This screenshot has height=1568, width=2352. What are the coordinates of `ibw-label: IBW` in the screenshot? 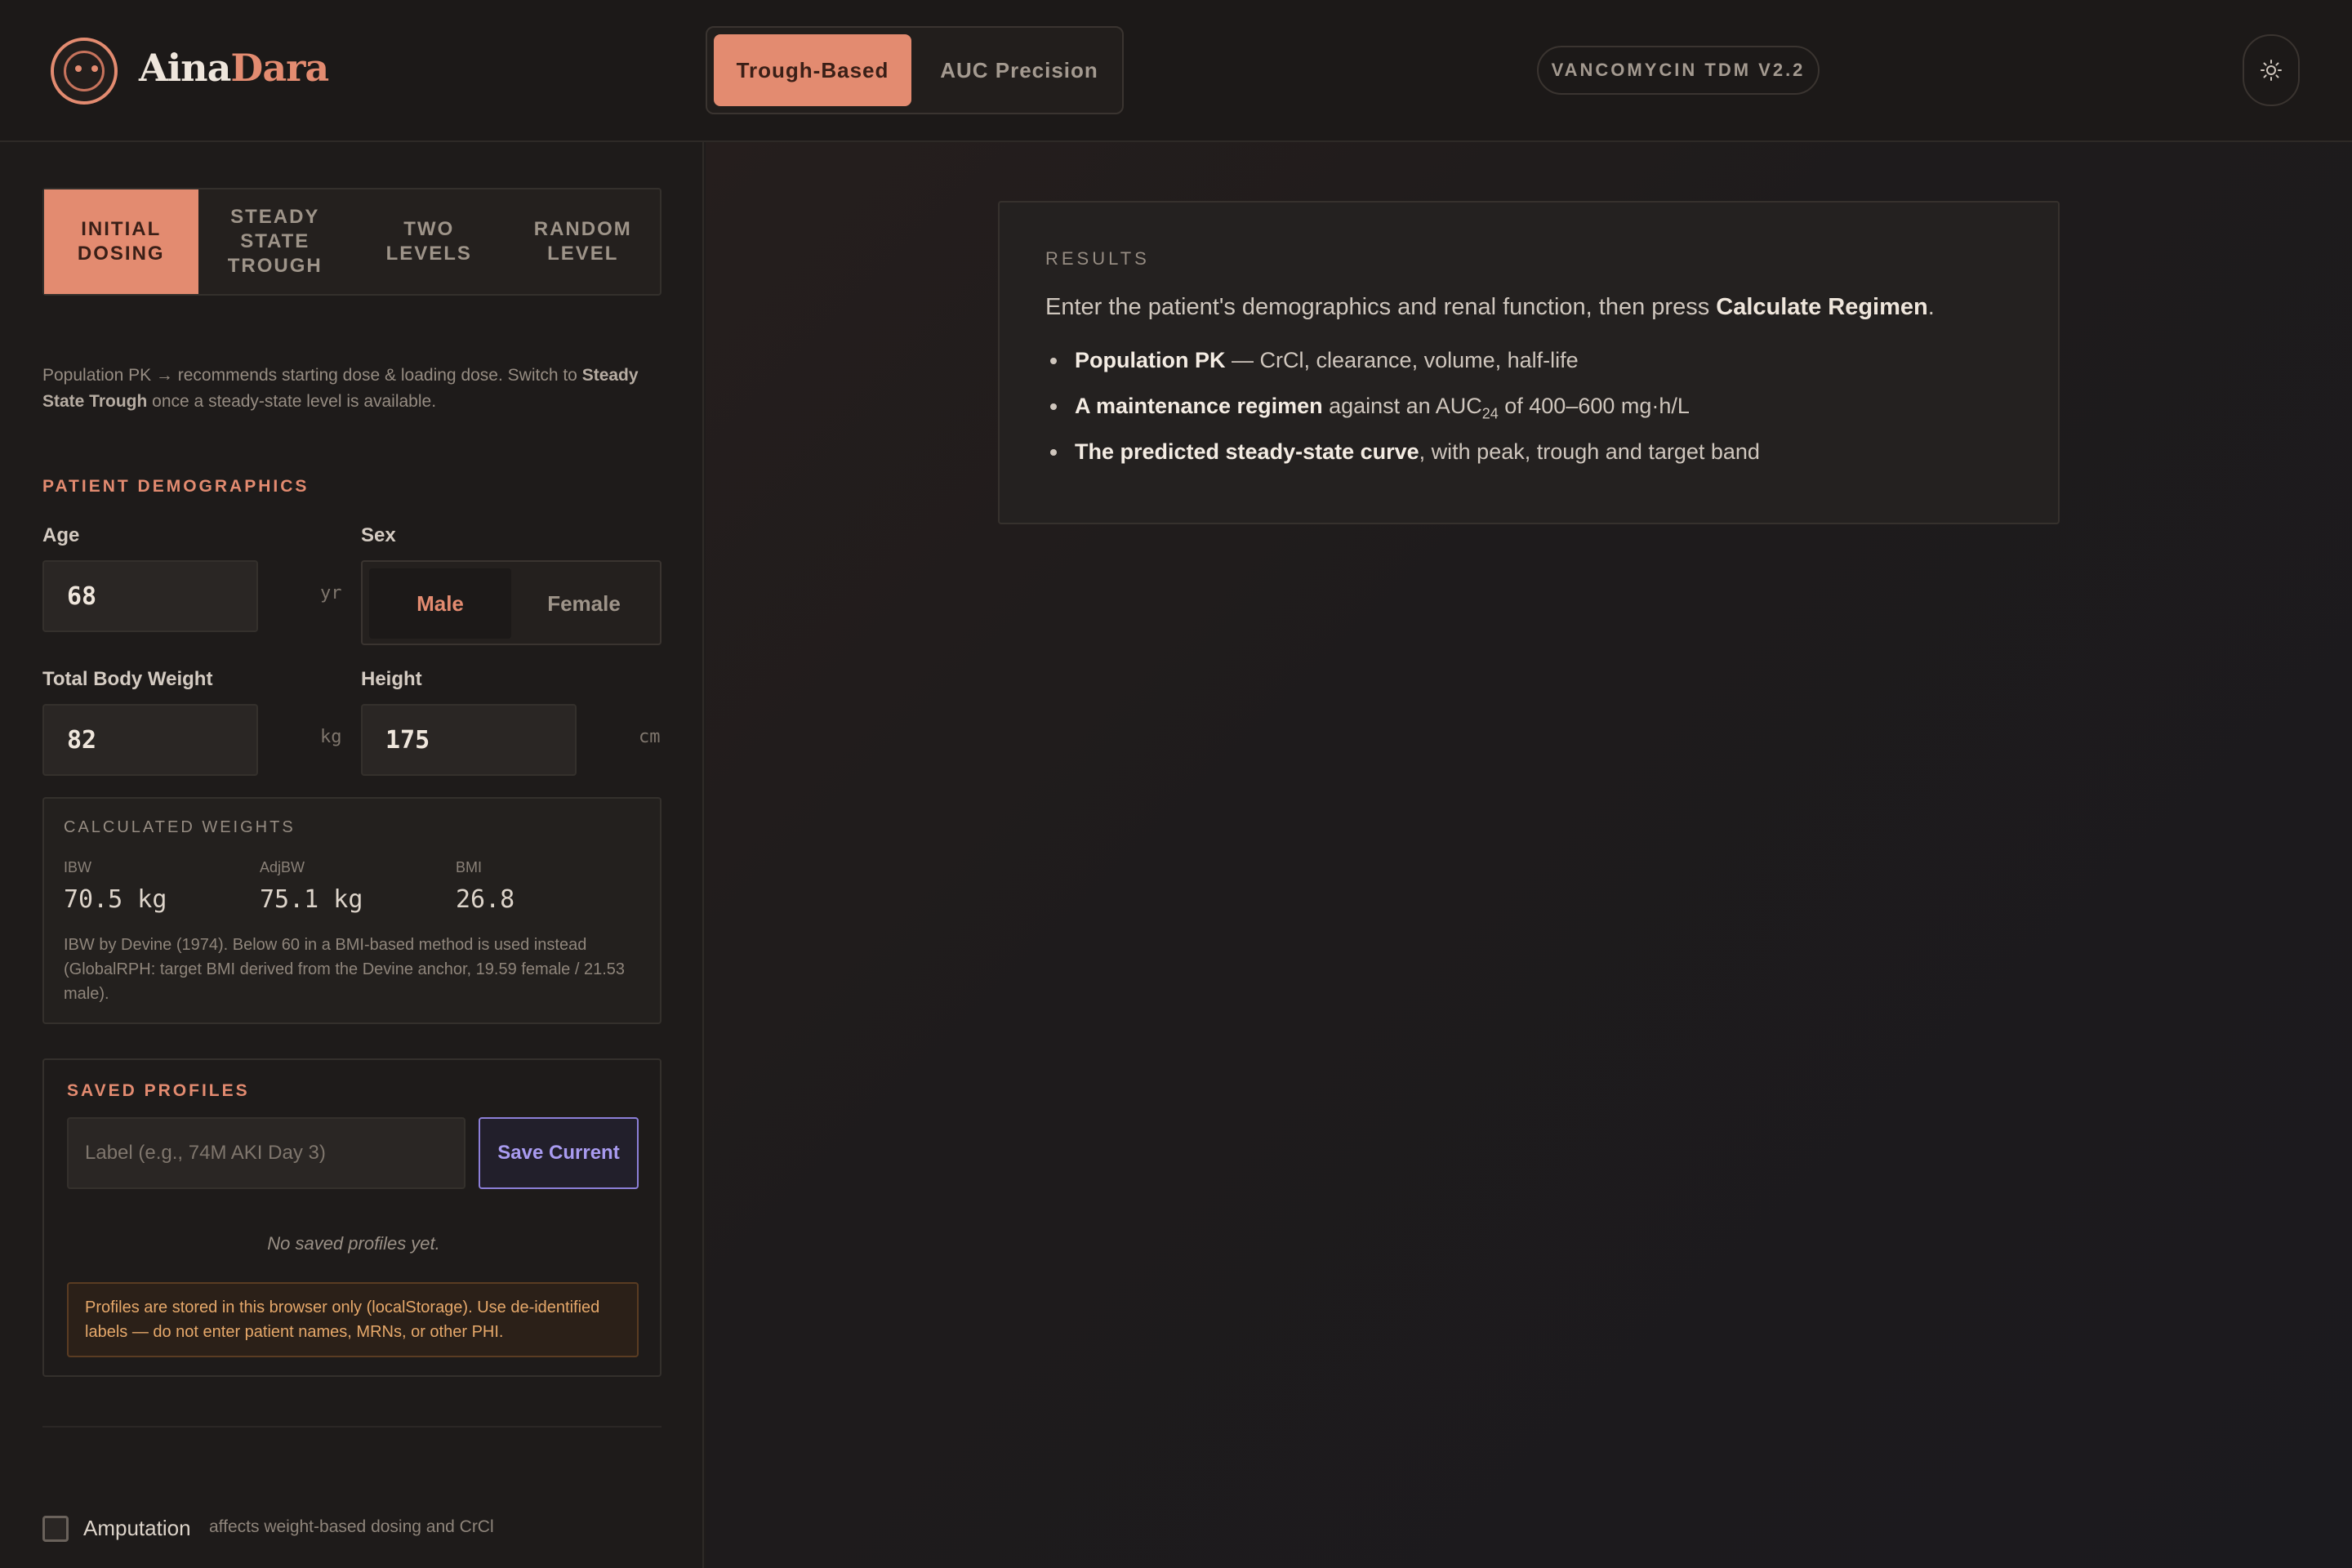 It's located at (77, 867).